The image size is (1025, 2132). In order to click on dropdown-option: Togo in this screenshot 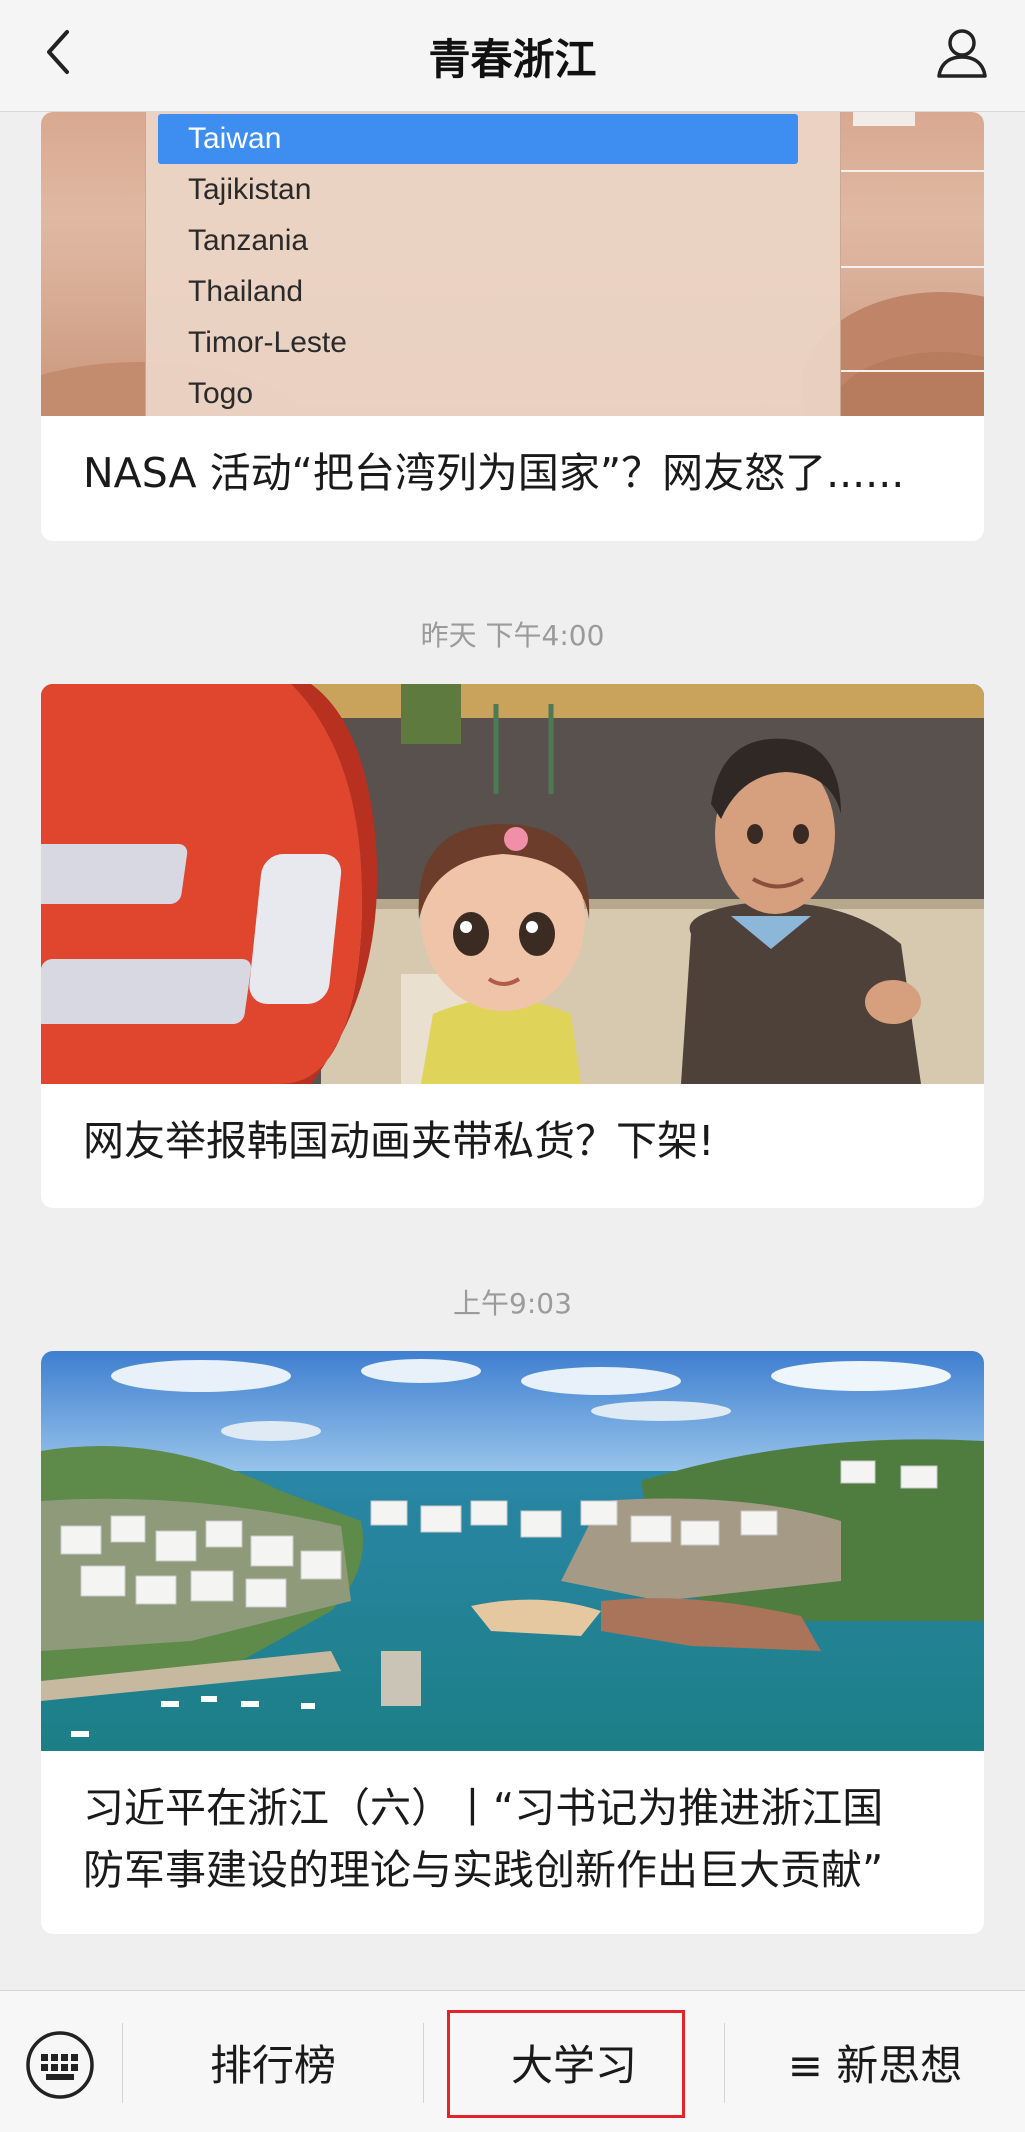, I will do `click(221, 393)`.